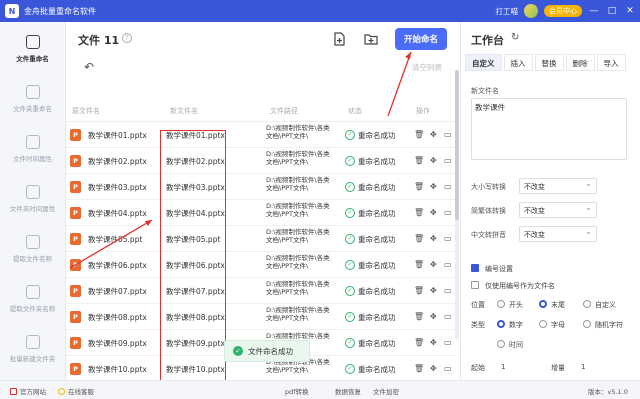 Image resolution: width=640 pixels, height=399 pixels. I want to click on numbering-checkbox, so click(475, 268).